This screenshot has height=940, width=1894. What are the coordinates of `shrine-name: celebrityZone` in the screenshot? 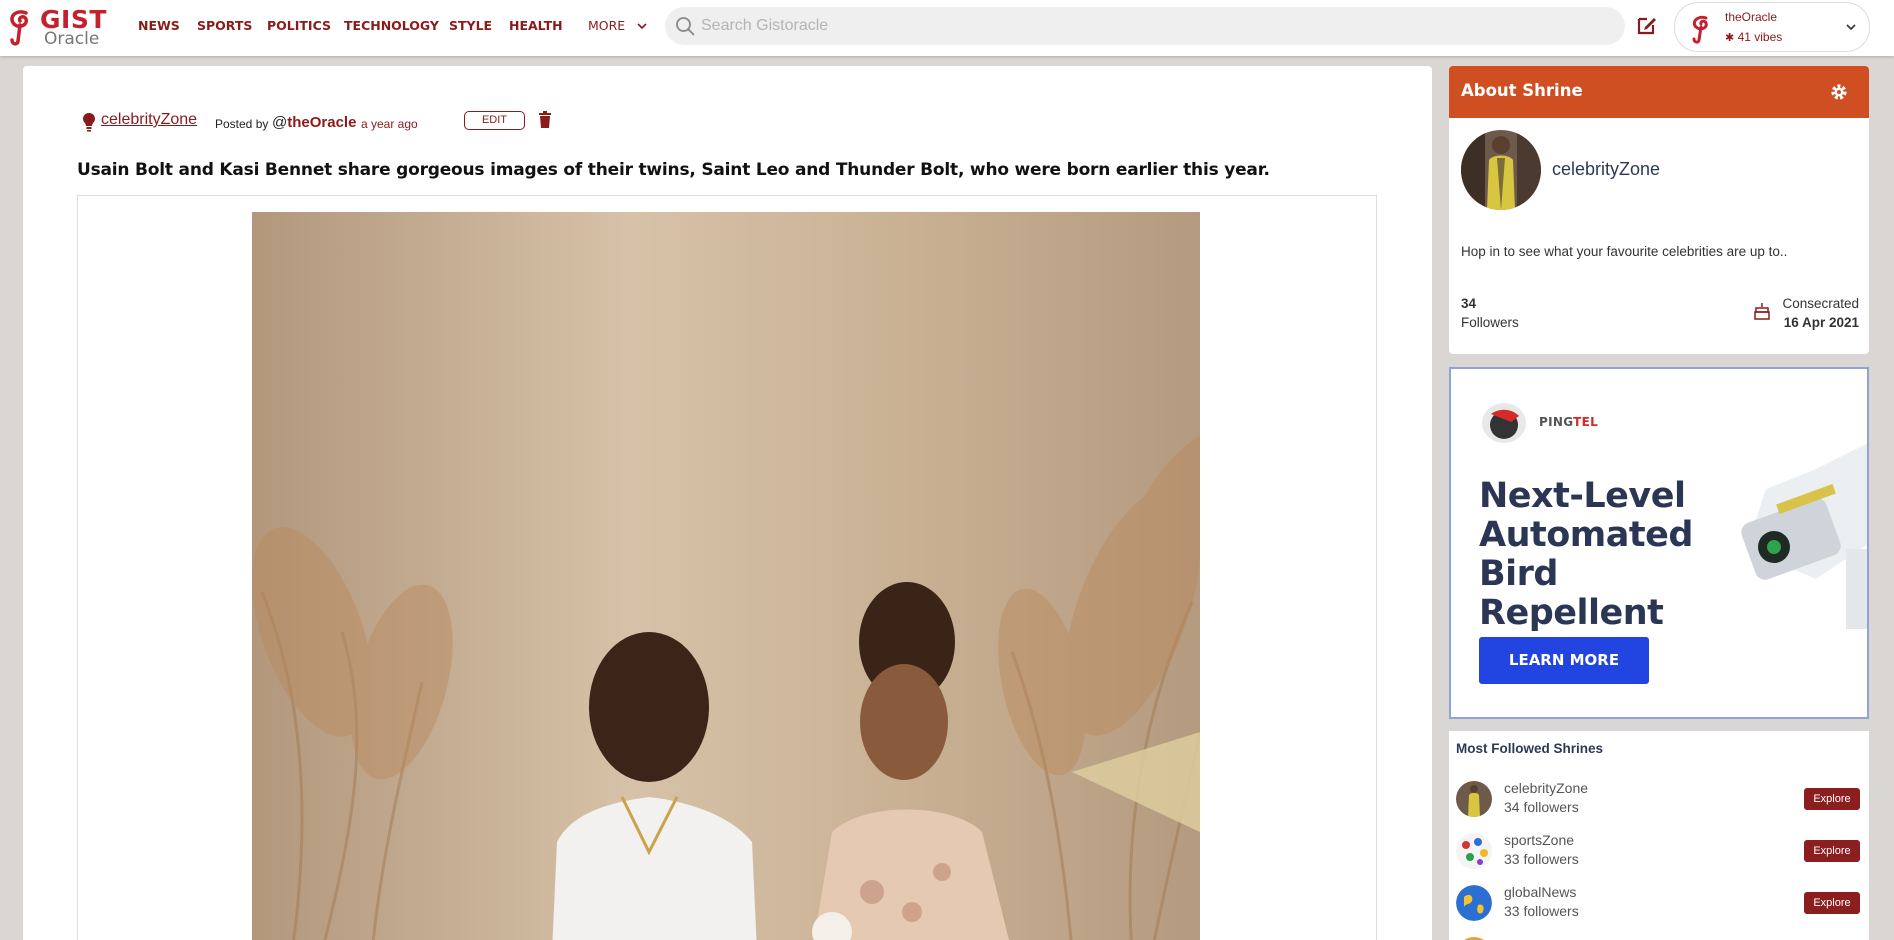 It's located at (1606, 169).